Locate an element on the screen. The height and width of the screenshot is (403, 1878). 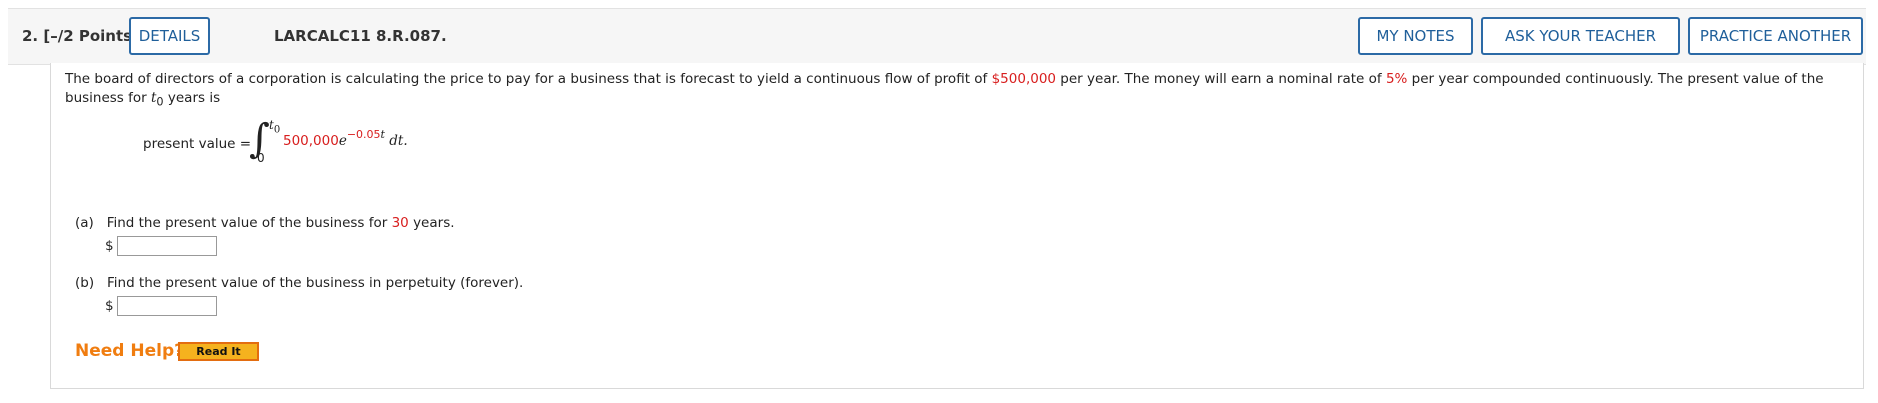
part-a-label: (a) is located at coordinates (84, 223).